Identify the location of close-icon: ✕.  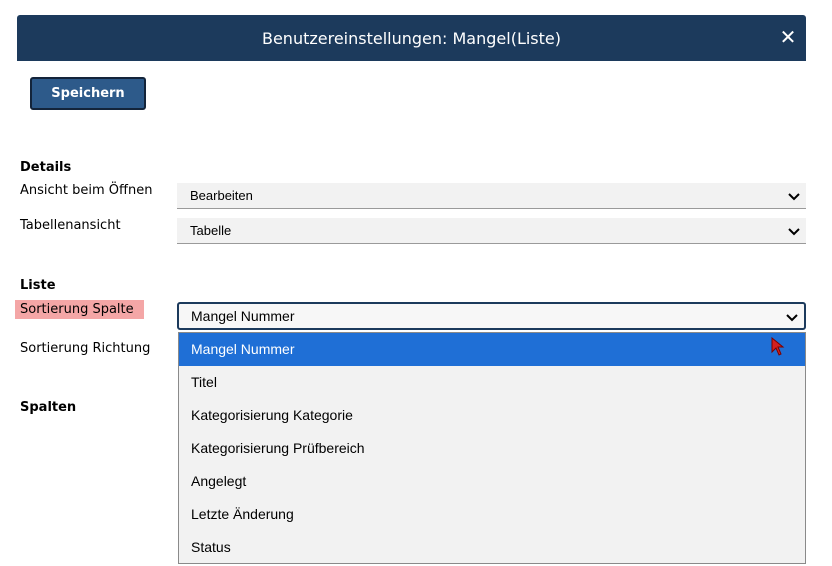
(788, 37).